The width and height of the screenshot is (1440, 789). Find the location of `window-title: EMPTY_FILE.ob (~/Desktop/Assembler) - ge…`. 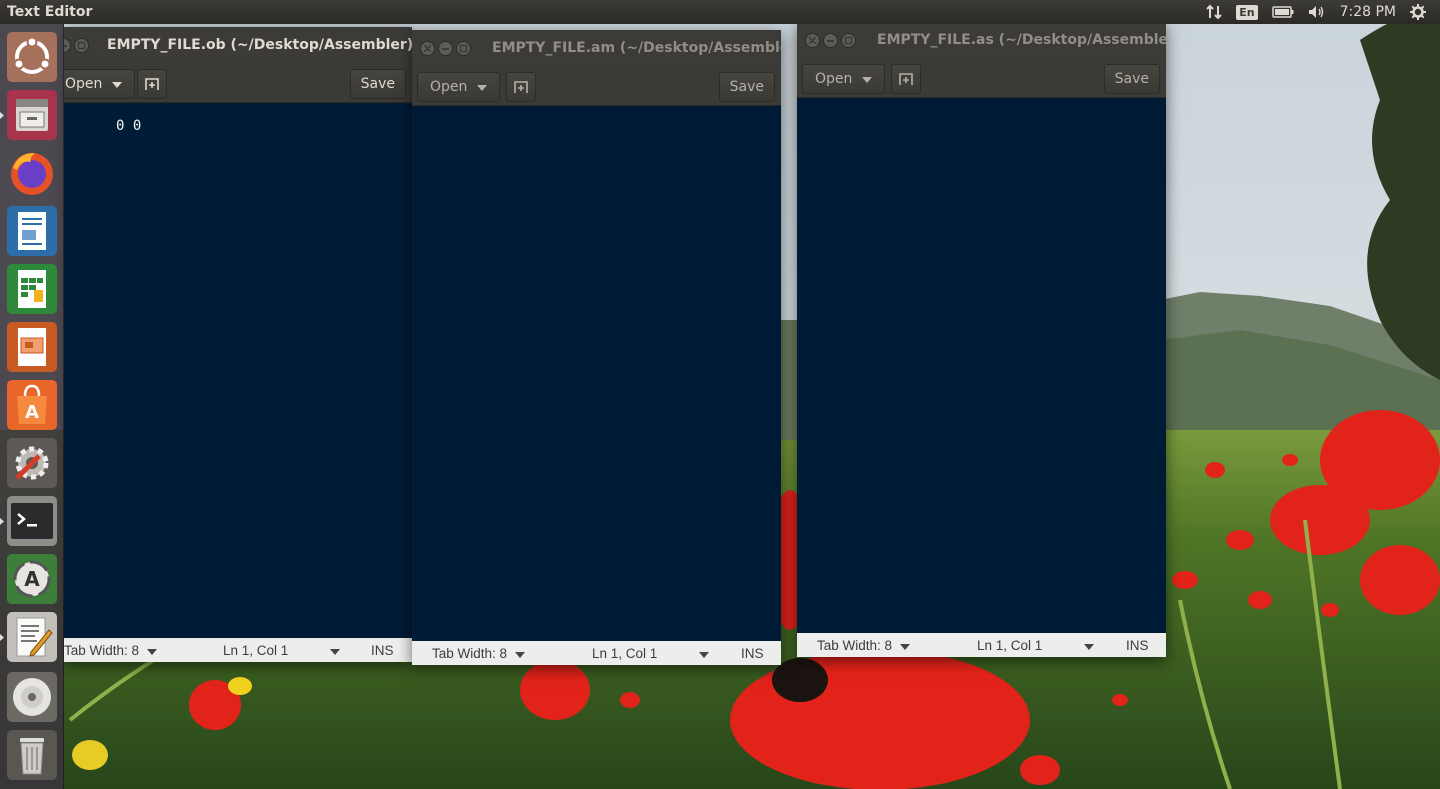

window-title: EMPTY_FILE.ob (~/Desktop/Assembler) - ge… is located at coordinates (259, 45).